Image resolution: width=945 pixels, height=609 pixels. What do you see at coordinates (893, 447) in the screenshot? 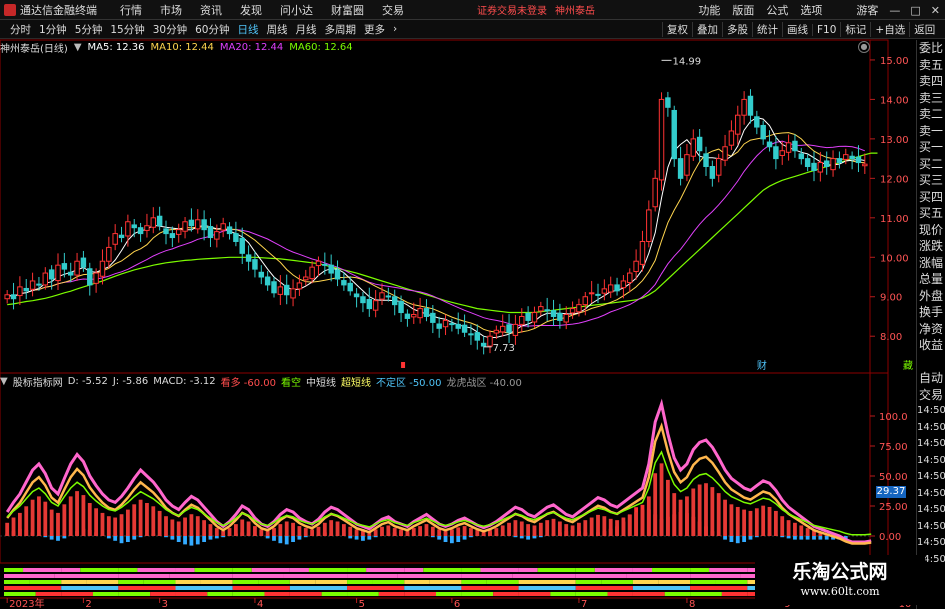
I see `ind-tick-label: 75.00` at bounding box center [893, 447].